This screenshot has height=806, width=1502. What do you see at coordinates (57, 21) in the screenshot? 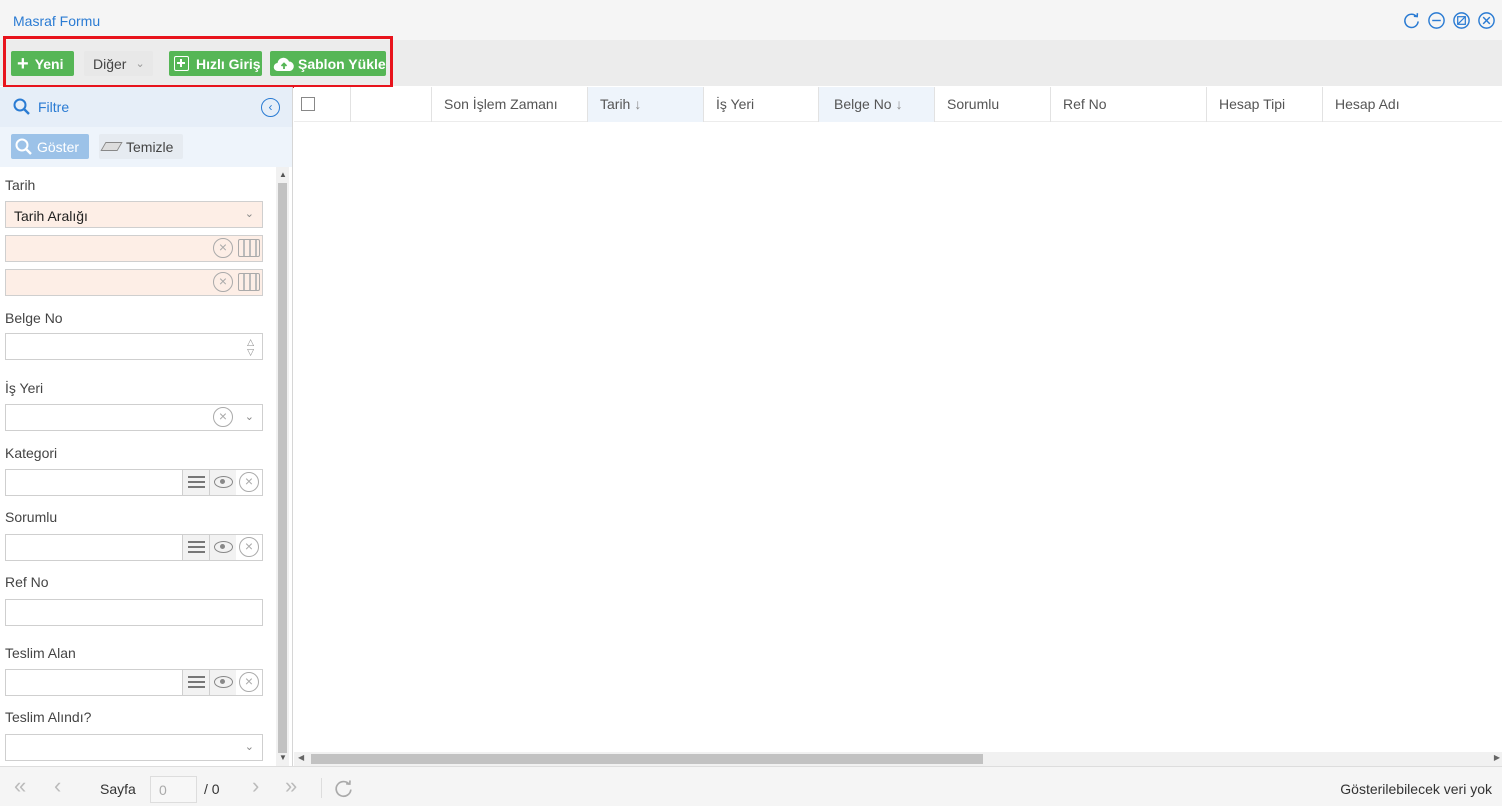
I see `window-title: Masraf Formu` at bounding box center [57, 21].